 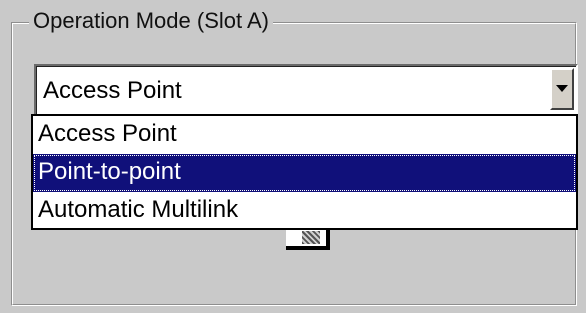 What do you see at coordinates (304, 211) in the screenshot?
I see `option-automatic-multilink: Automatic Multilink` at bounding box center [304, 211].